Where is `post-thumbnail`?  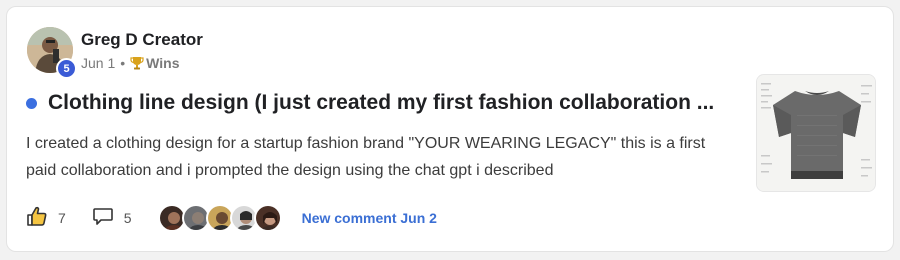
post-thumbnail is located at coordinates (816, 133).